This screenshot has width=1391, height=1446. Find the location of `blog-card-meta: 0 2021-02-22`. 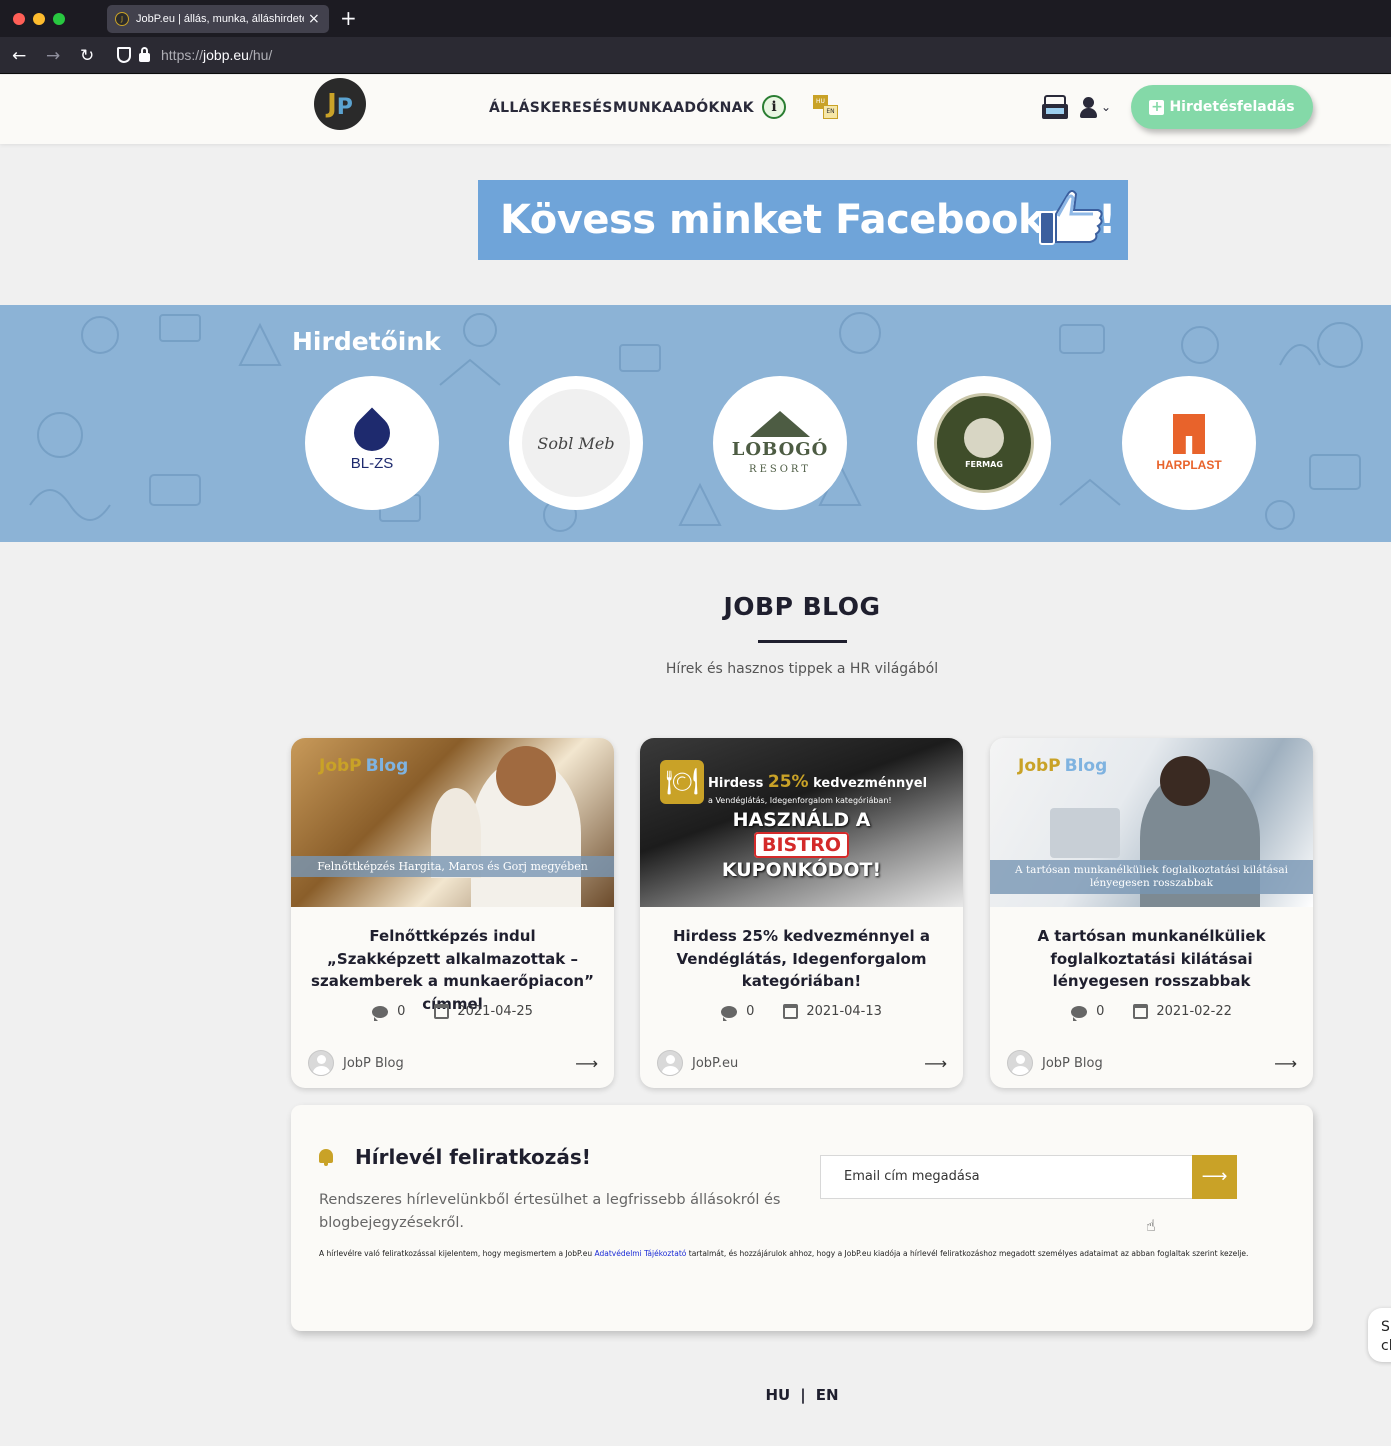

blog-card-meta: 0 2021-02-22 is located at coordinates (1151, 1012).